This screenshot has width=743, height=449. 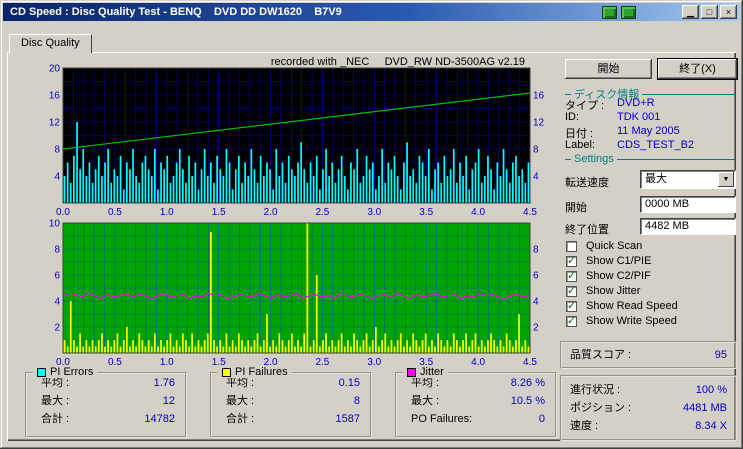 What do you see at coordinates (648, 390) in the screenshot?
I see `progress-row: 進行状況 : 100 %` at bounding box center [648, 390].